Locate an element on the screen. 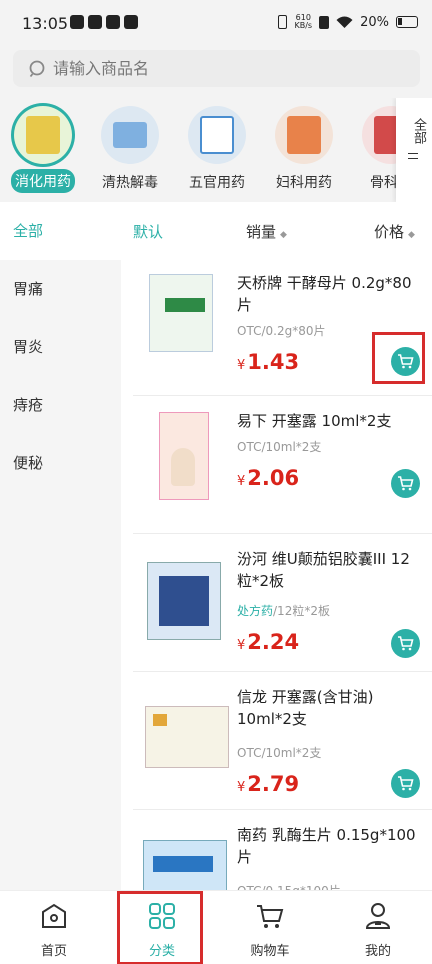 The width and height of the screenshot is (432, 964). product-name: 汾河 维U颠茄铝胶囊III 12粒*2板 is located at coordinates (323, 570).